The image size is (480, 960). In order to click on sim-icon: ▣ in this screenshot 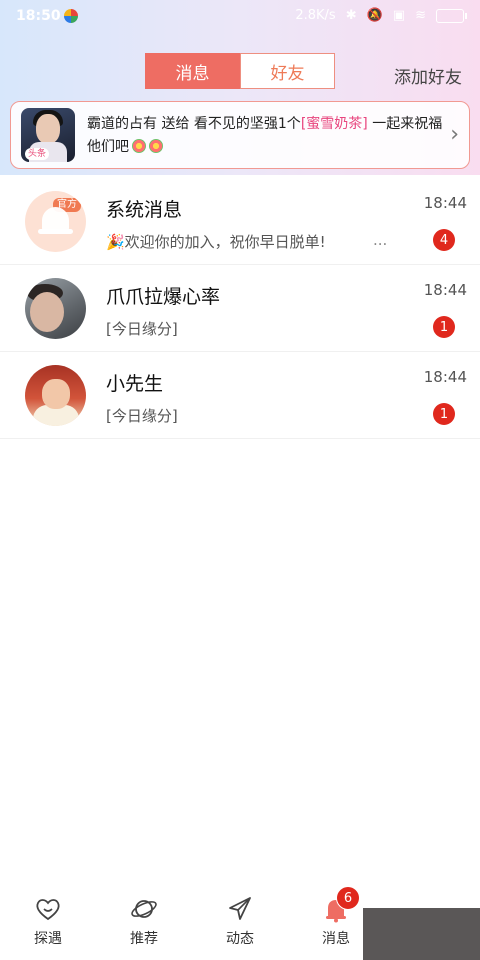, I will do `click(399, 15)`.